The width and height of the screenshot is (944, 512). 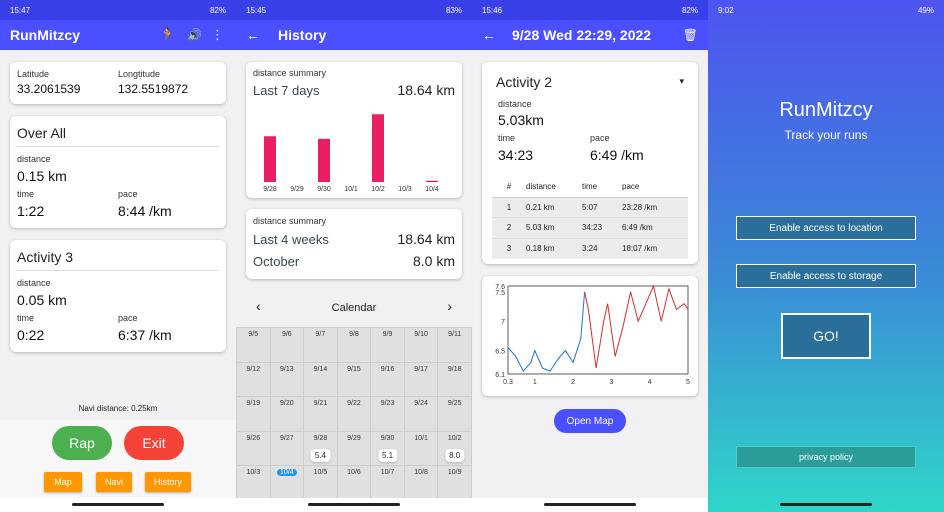 I want to click on summary-total: 18.64 km, so click(x=426, y=239).